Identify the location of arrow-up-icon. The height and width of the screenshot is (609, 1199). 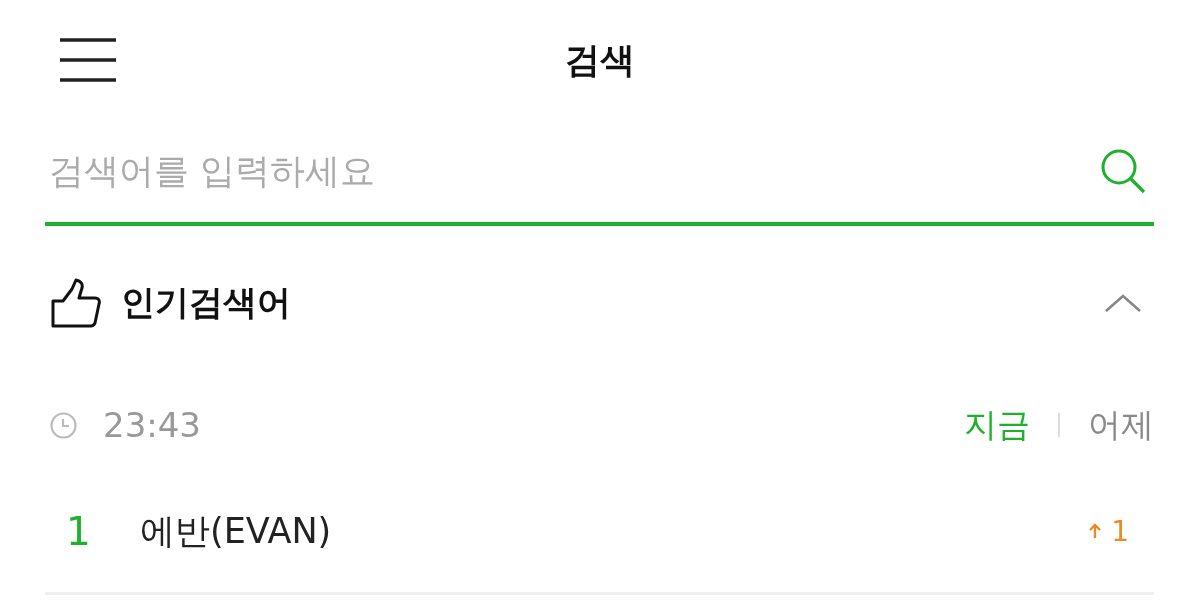
(1095, 531).